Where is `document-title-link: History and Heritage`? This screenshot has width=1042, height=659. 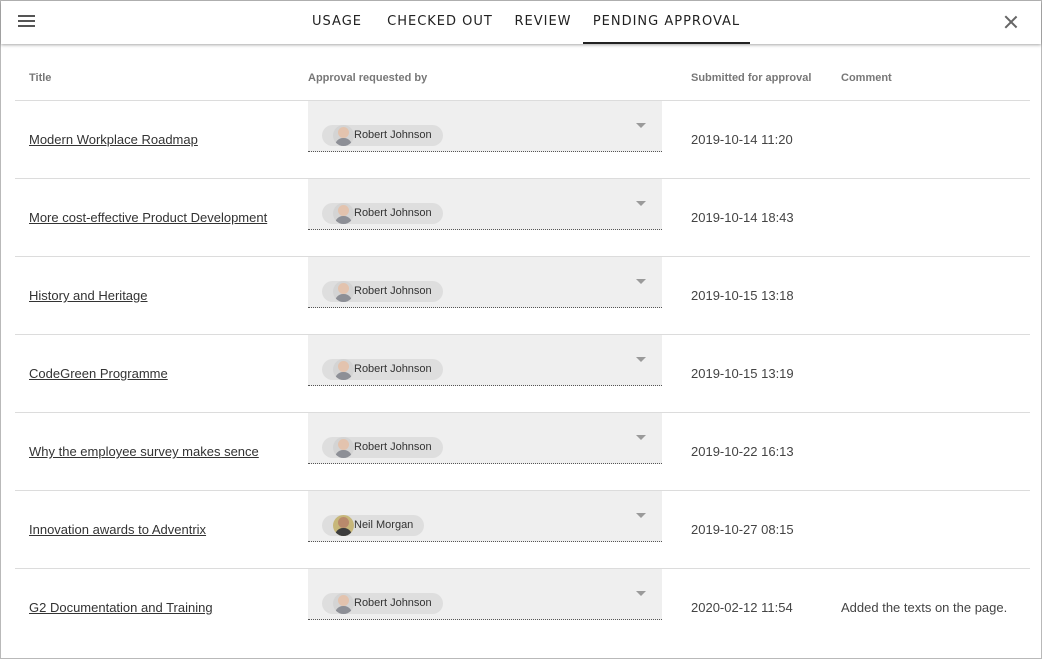
document-title-link: History and Heritage is located at coordinates (88, 295).